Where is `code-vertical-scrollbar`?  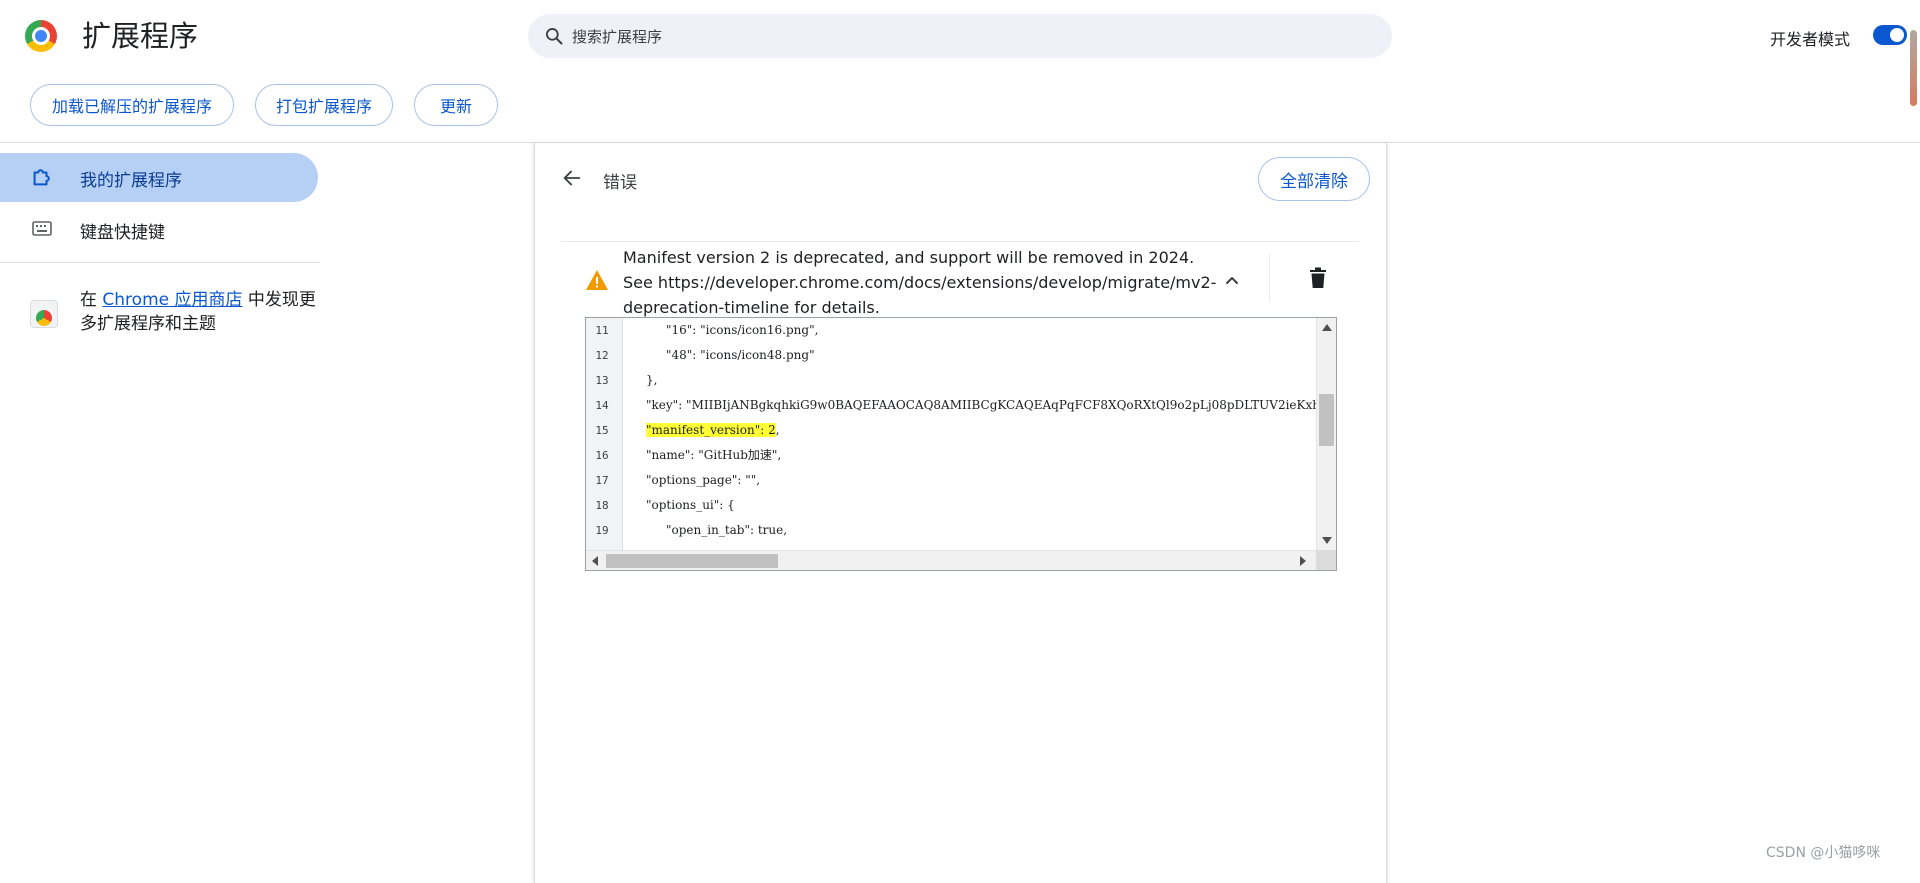
code-vertical-scrollbar is located at coordinates (1326, 434).